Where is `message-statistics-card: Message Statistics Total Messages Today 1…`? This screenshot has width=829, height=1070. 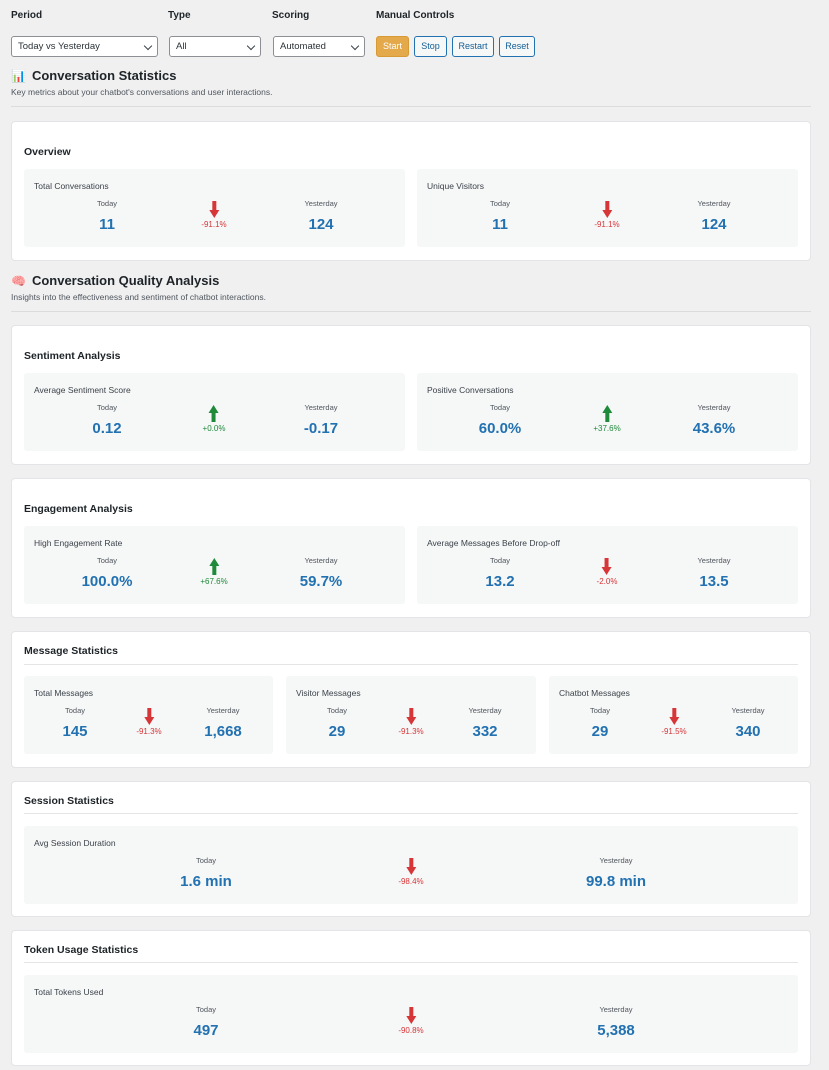 message-statistics-card: Message Statistics Total Messages Today 1… is located at coordinates (411, 699).